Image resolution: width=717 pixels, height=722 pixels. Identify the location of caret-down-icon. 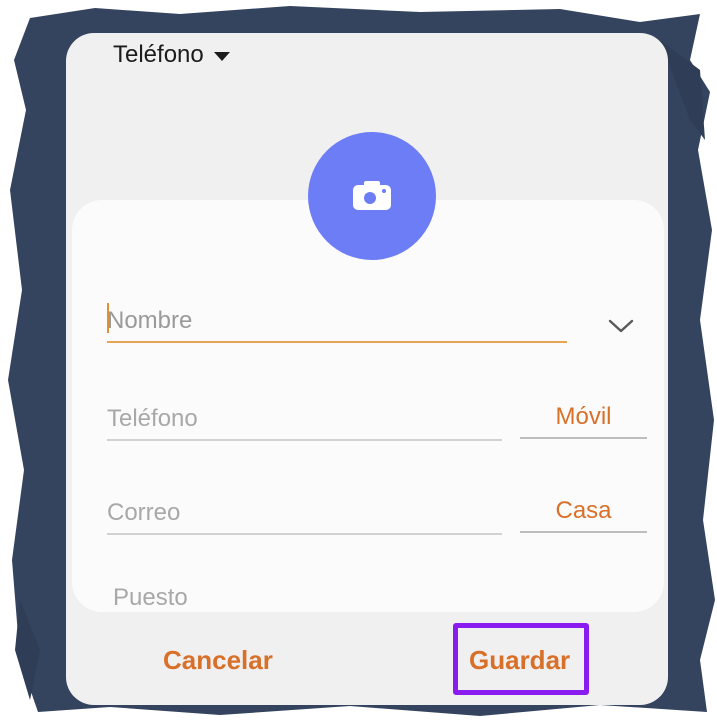
(221, 56).